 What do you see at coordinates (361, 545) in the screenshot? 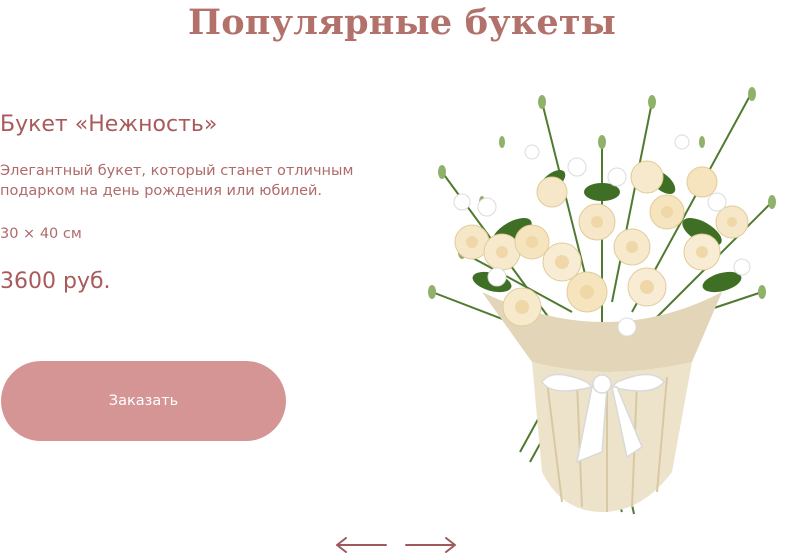
I see `arrow-left-icon` at bounding box center [361, 545].